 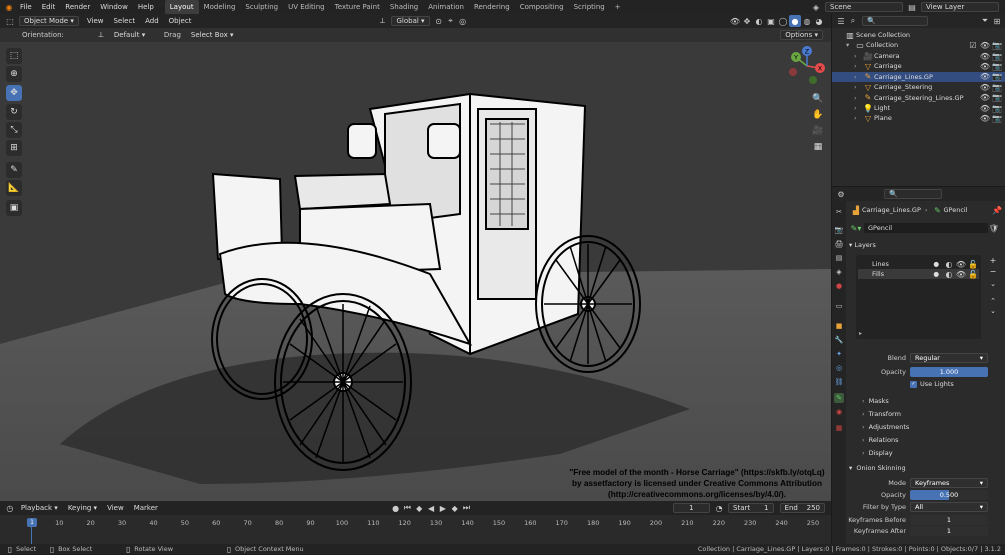 I want to click on layer-move-down-button: ⌄, so click(x=993, y=312).